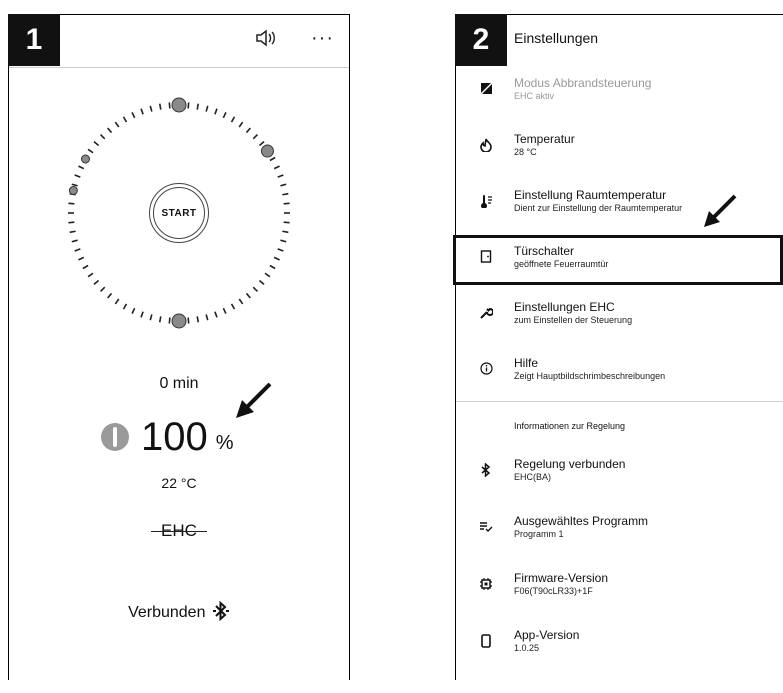  What do you see at coordinates (573, 320) in the screenshot?
I see `settings-item-subtitle: zum Einstellen der Steuerung` at bounding box center [573, 320].